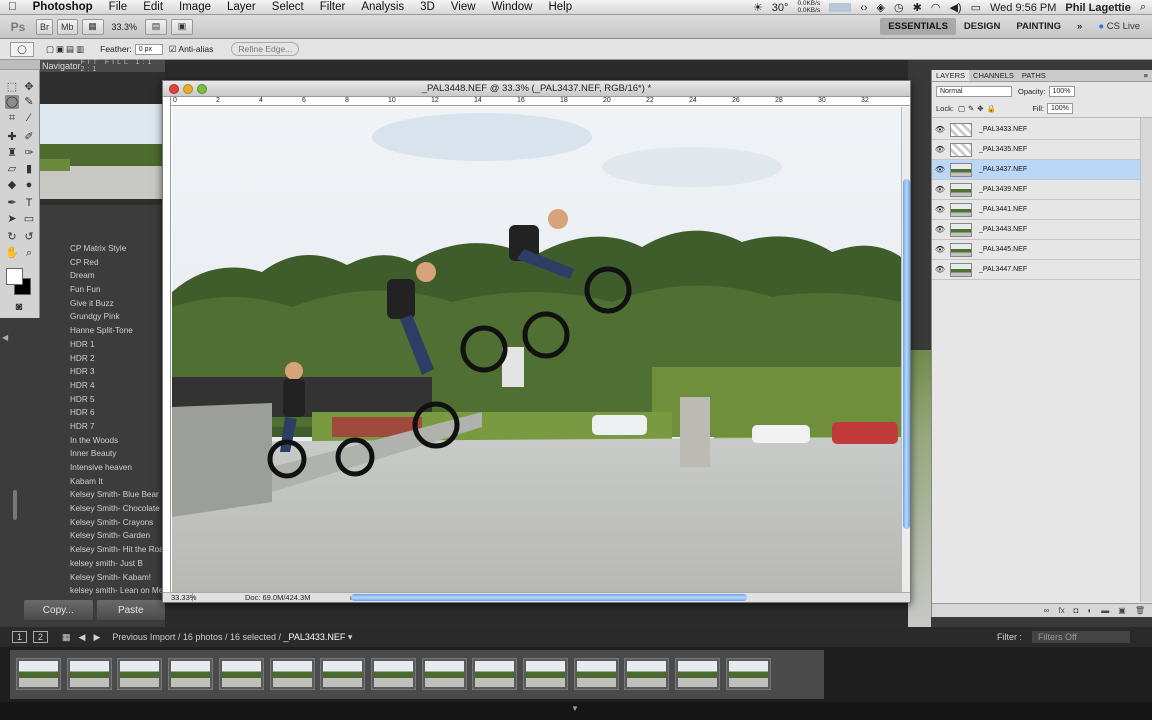  Describe the element at coordinates (96, 637) in the screenshot. I see `nav-forward-icon: ▶` at that location.